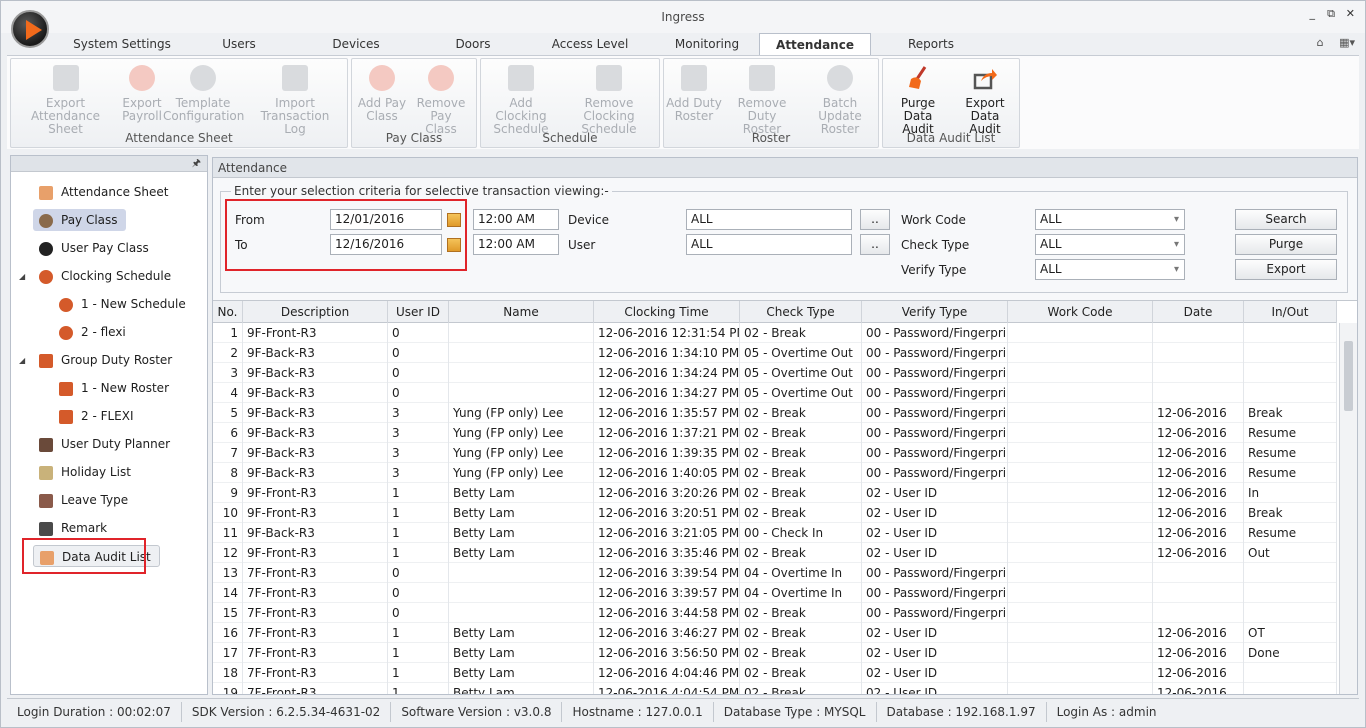 This screenshot has width=1366, height=728. Describe the element at coordinates (196, 163) in the screenshot. I see `pin-icon: 🖈` at that location.